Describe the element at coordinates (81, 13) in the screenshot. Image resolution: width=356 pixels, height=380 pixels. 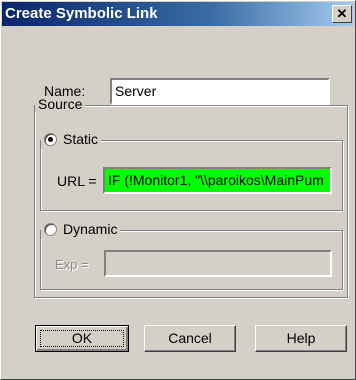
I see `window-title: Create Symbolic Link` at that location.